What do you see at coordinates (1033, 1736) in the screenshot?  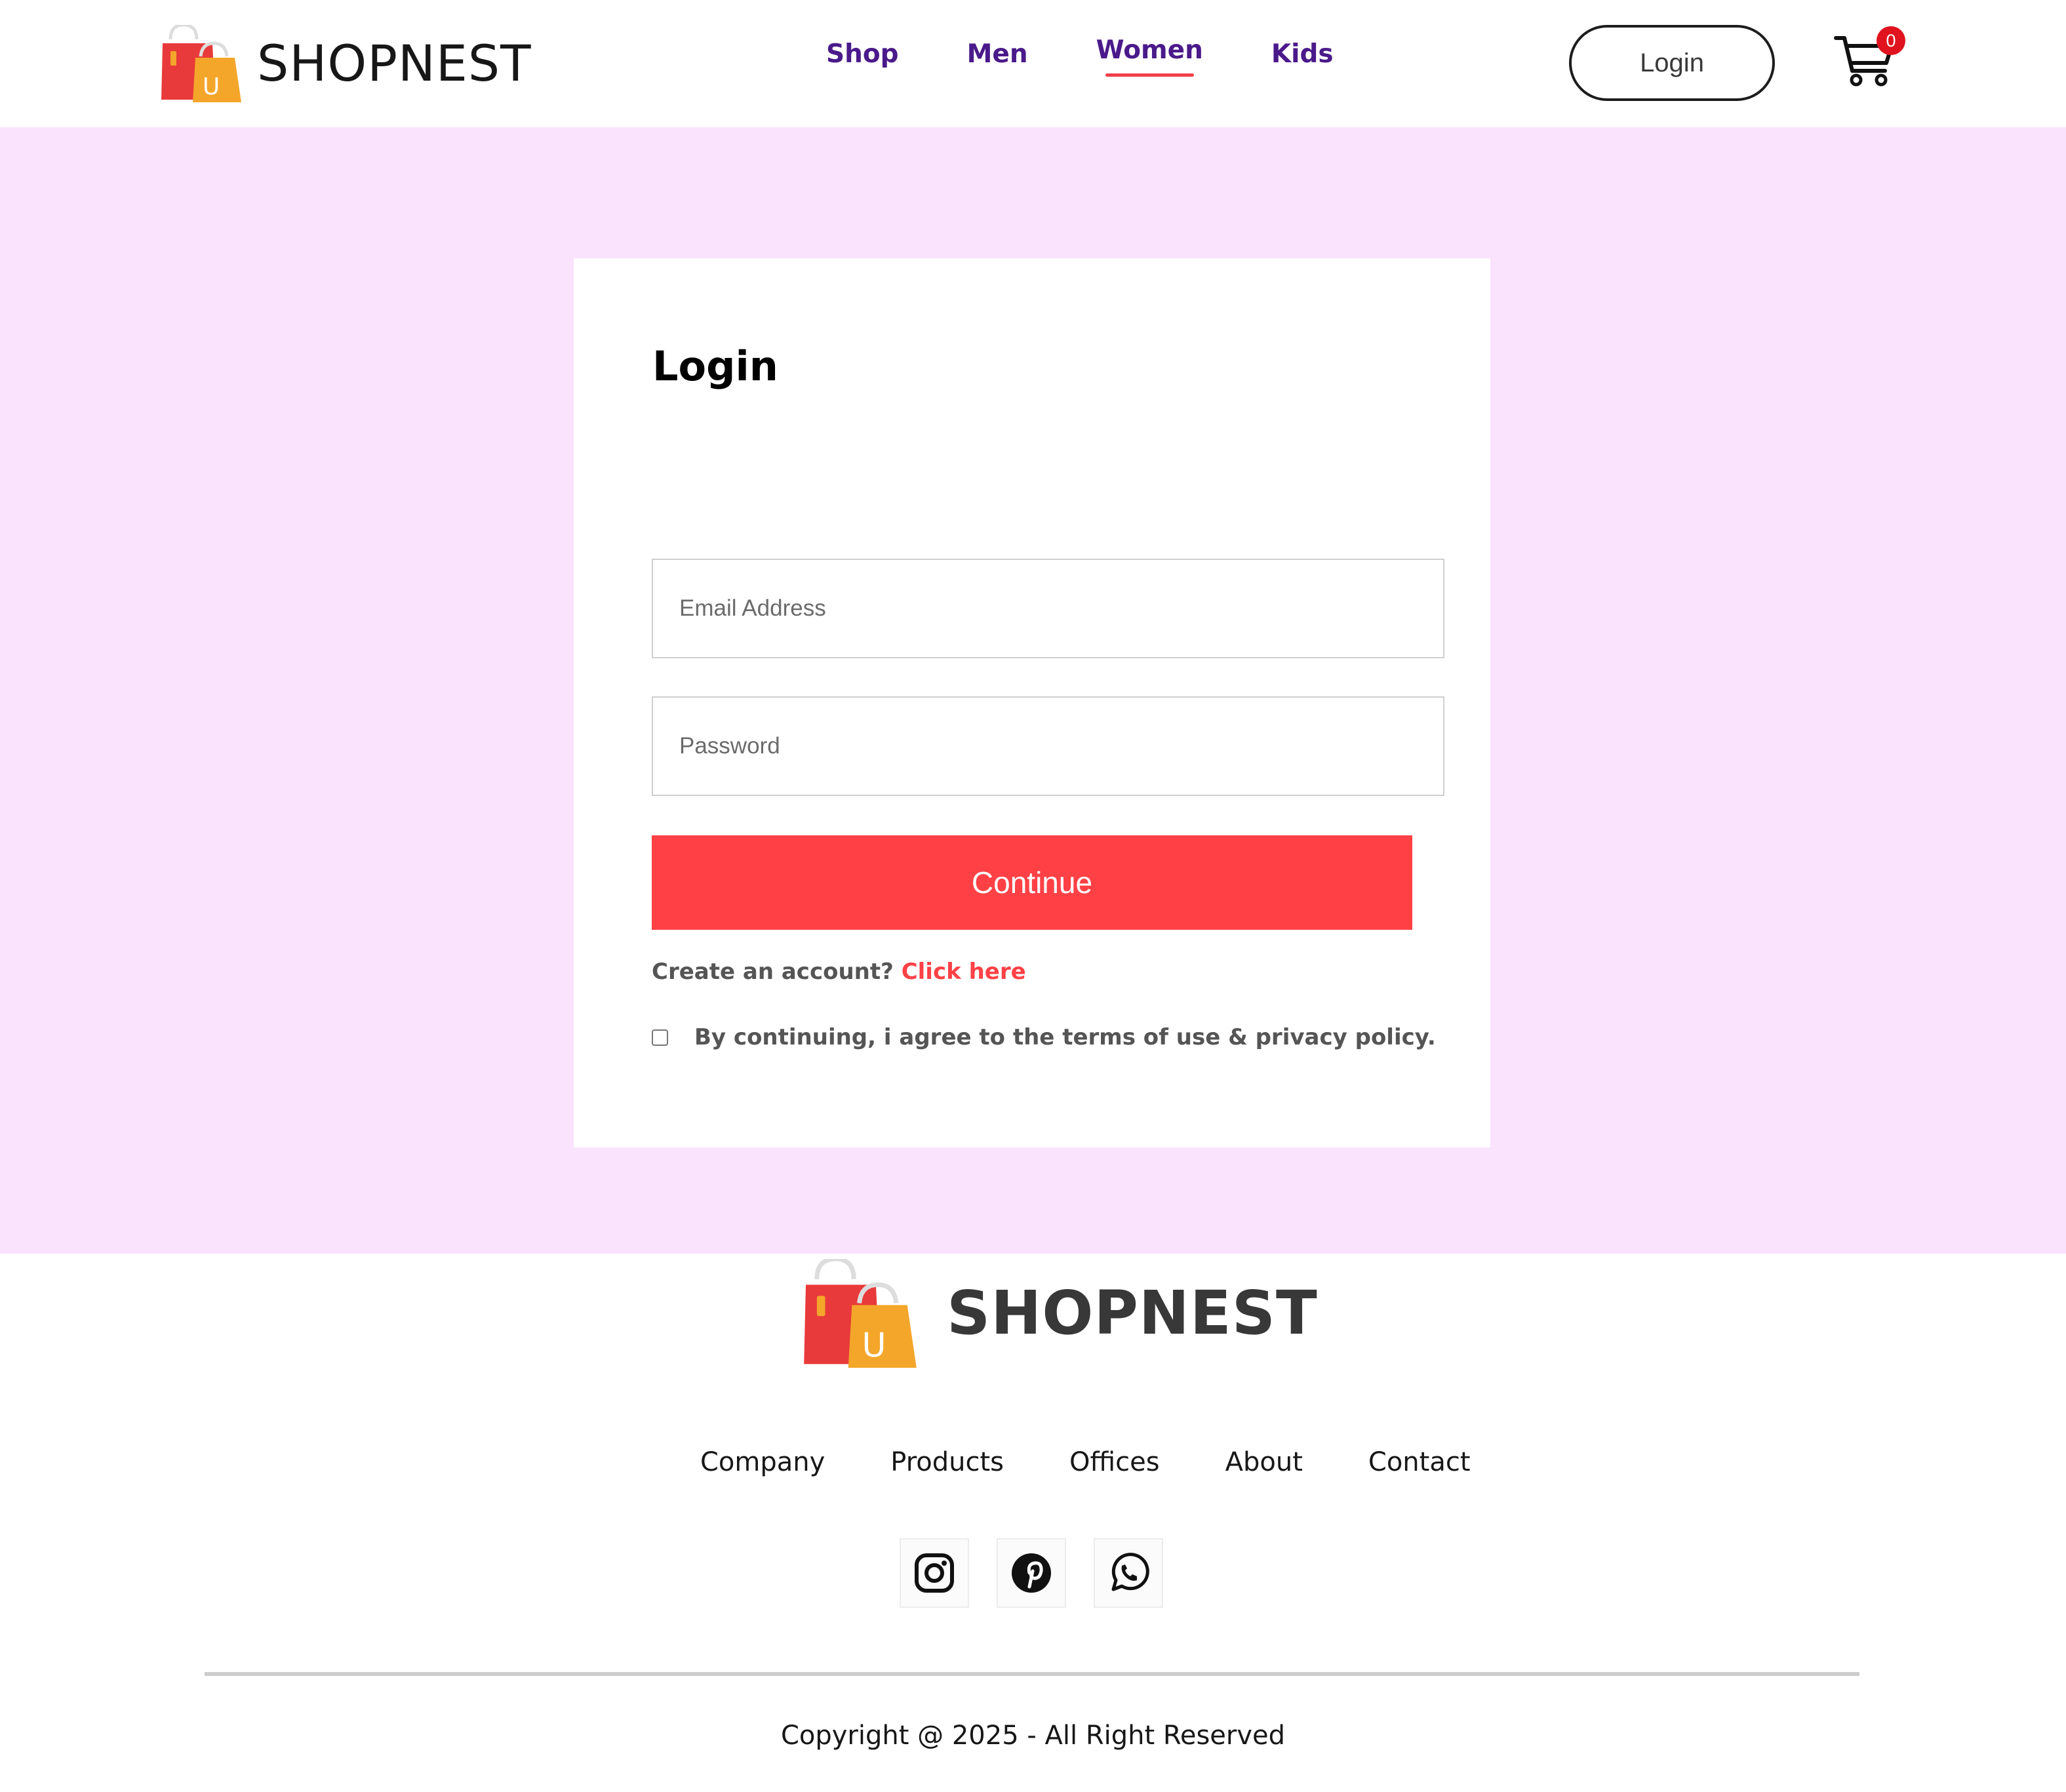 I see `copyright-text: Copyright @ 2025 - All Right Reserved` at bounding box center [1033, 1736].